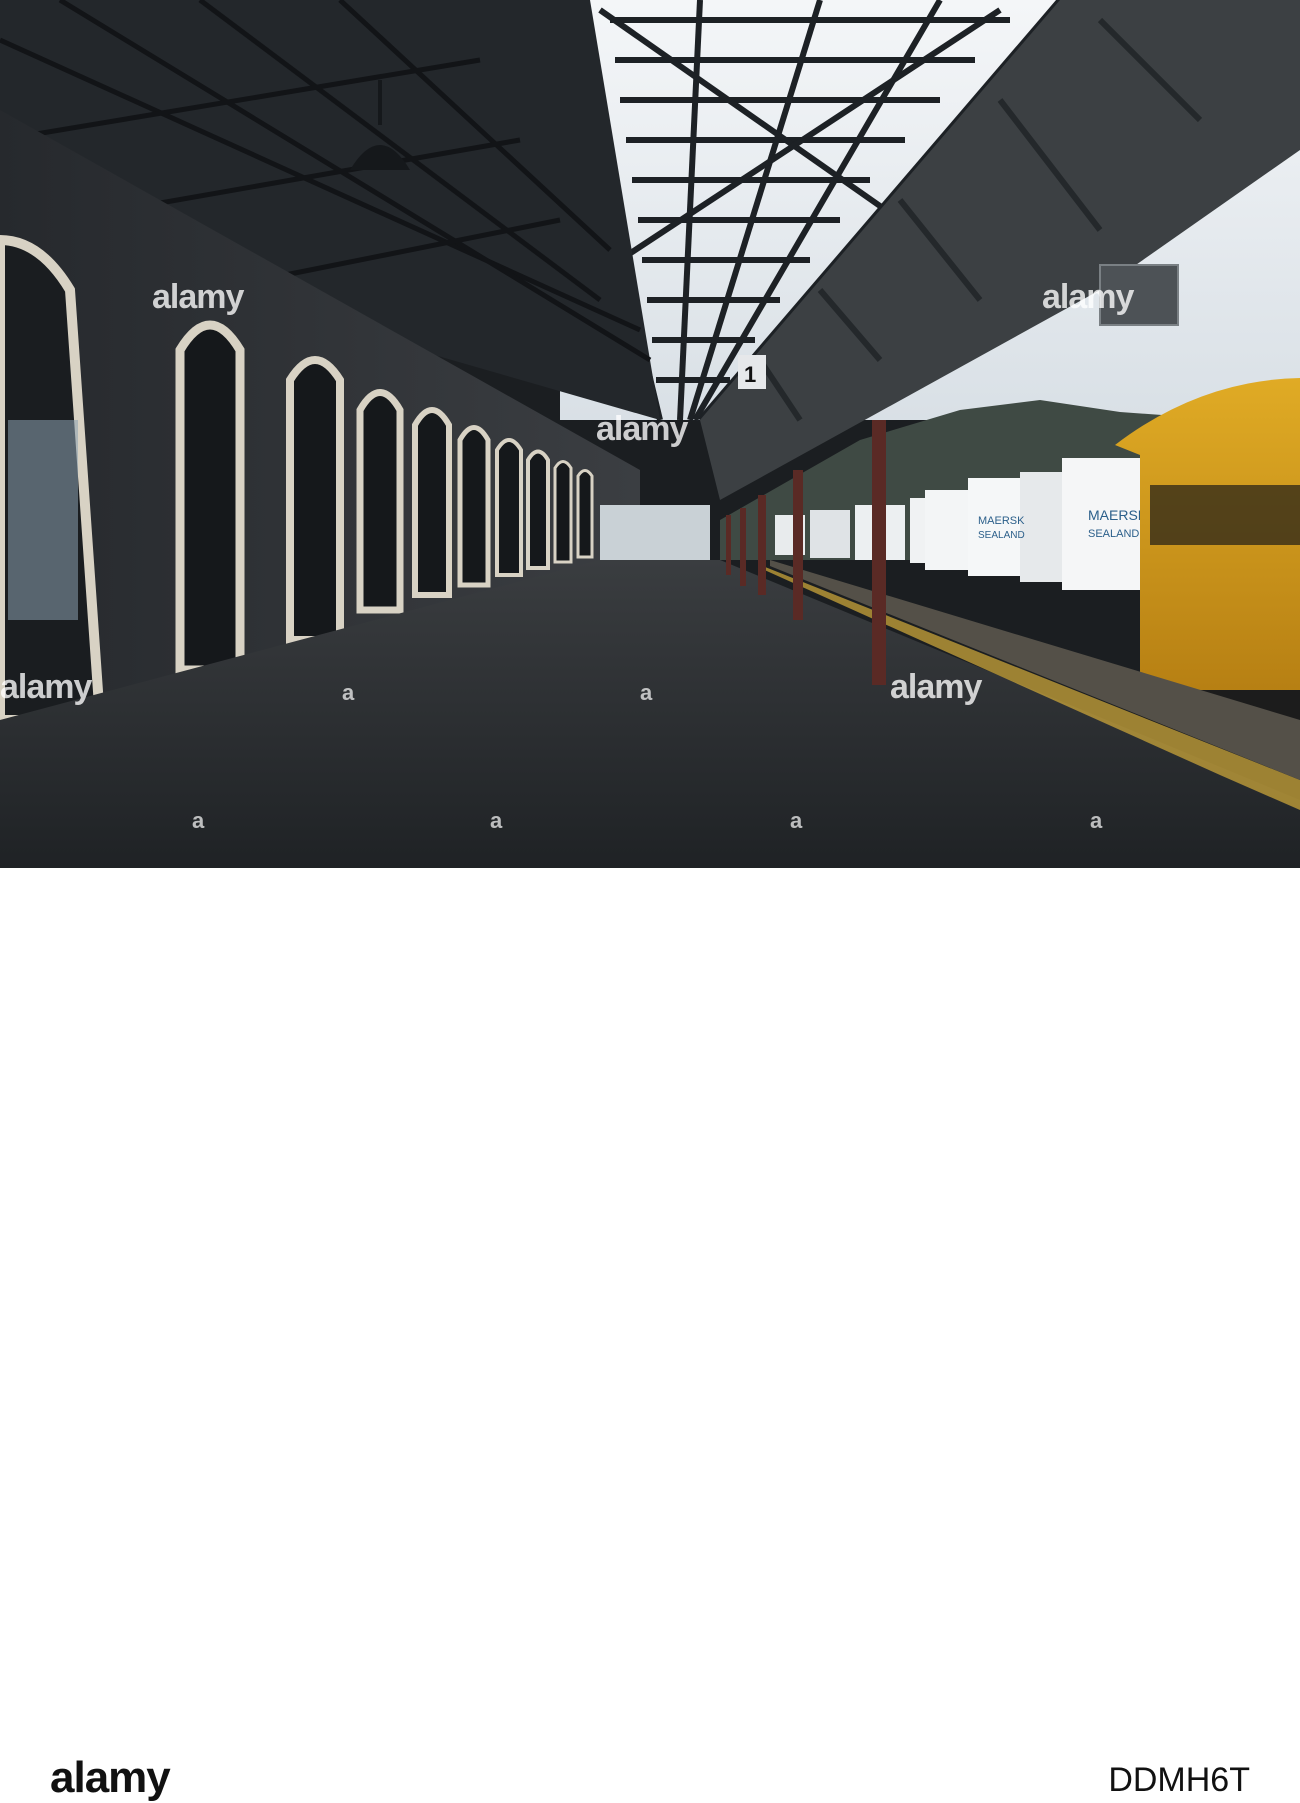 This screenshot has height=1803, width=1300. I want to click on watermark-2: alamy, so click(1088, 297).